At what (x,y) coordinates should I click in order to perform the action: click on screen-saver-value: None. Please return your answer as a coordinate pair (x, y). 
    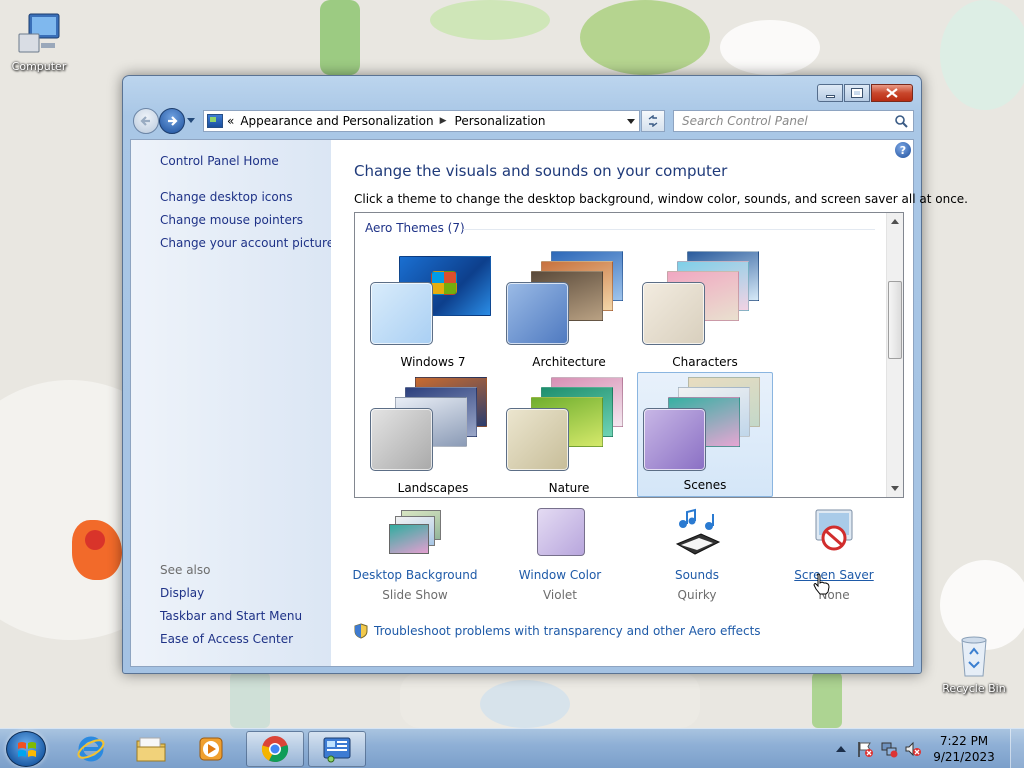
    Looking at the image, I should click on (834, 595).